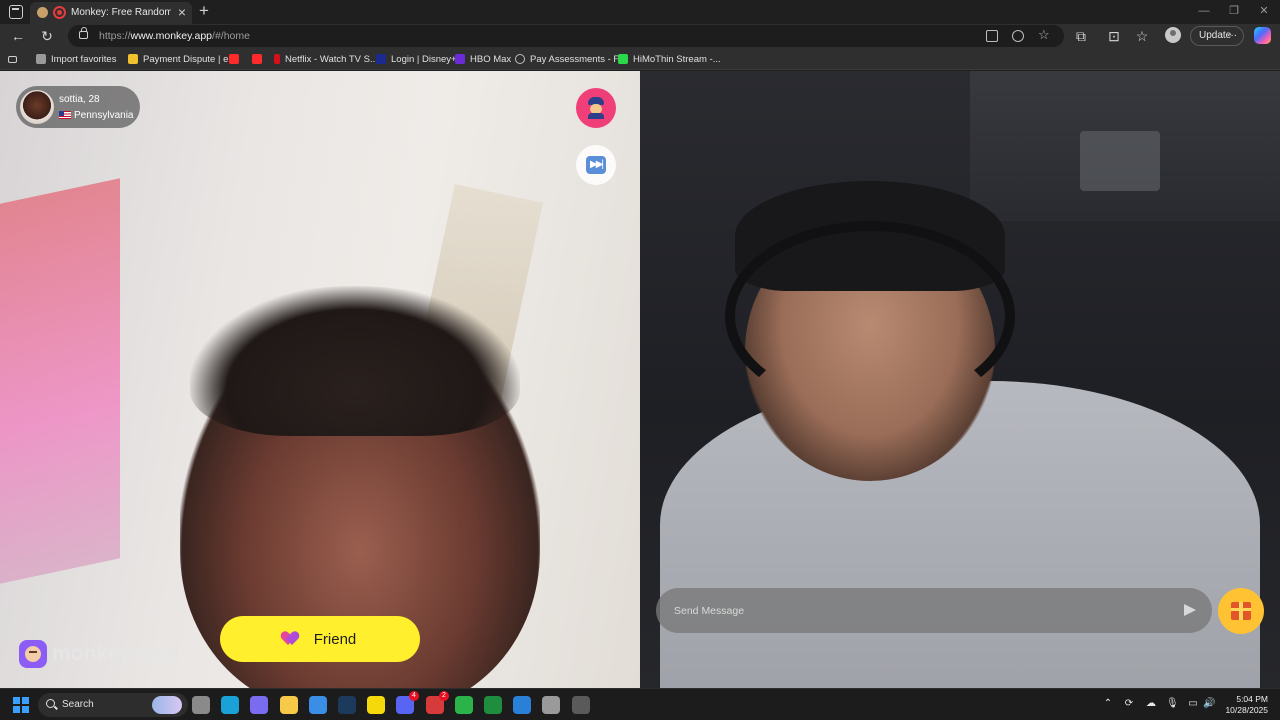 The height and width of the screenshot is (720, 1280). Describe the element at coordinates (460, 59) in the screenshot. I see `hbo-max-icon` at that location.